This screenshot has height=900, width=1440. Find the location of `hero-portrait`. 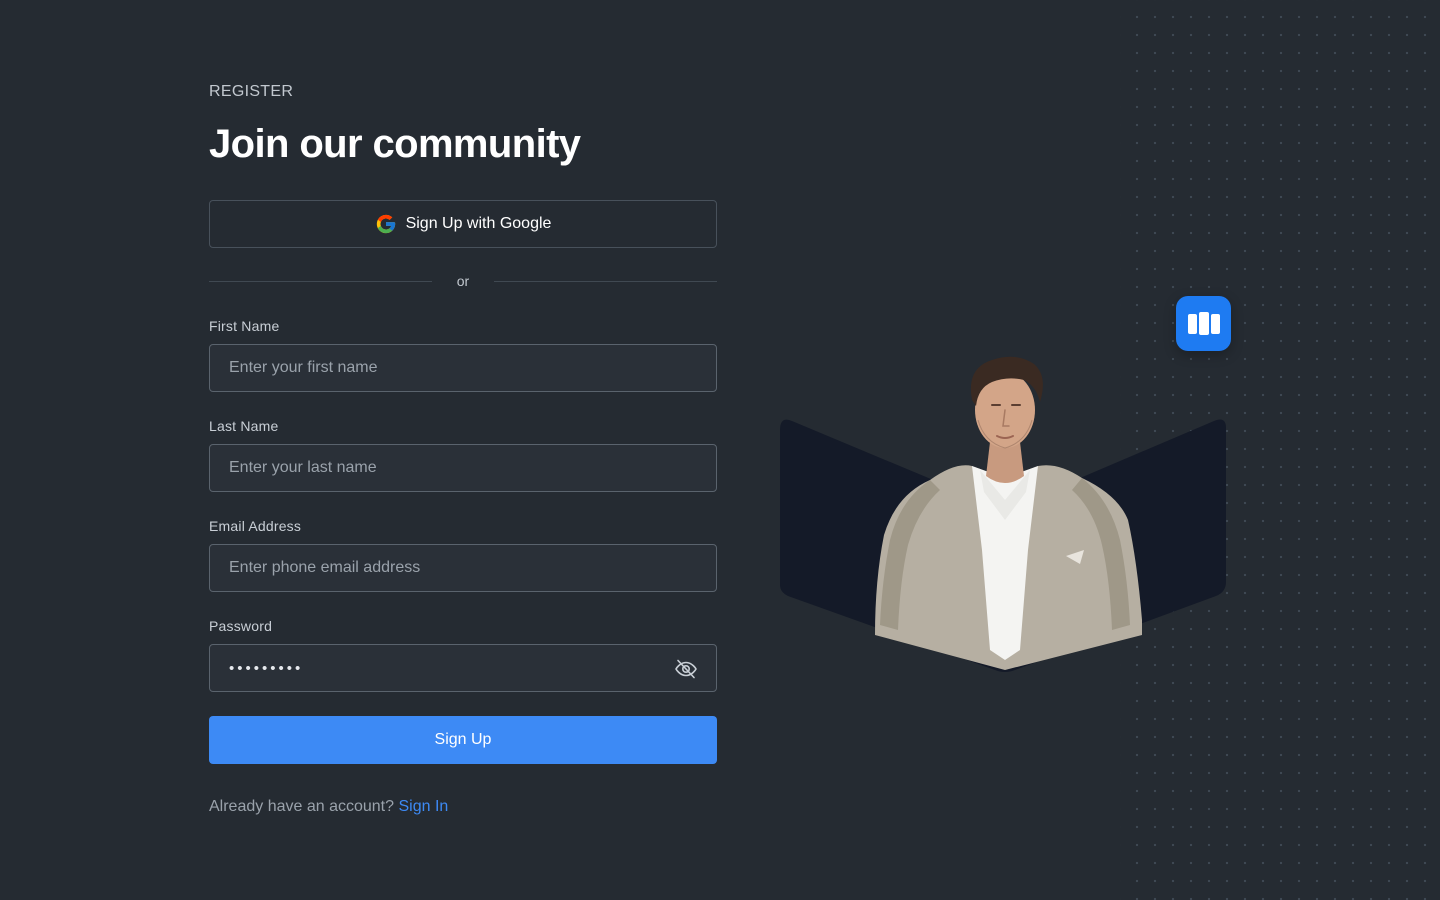

hero-portrait is located at coordinates (1003, 514).